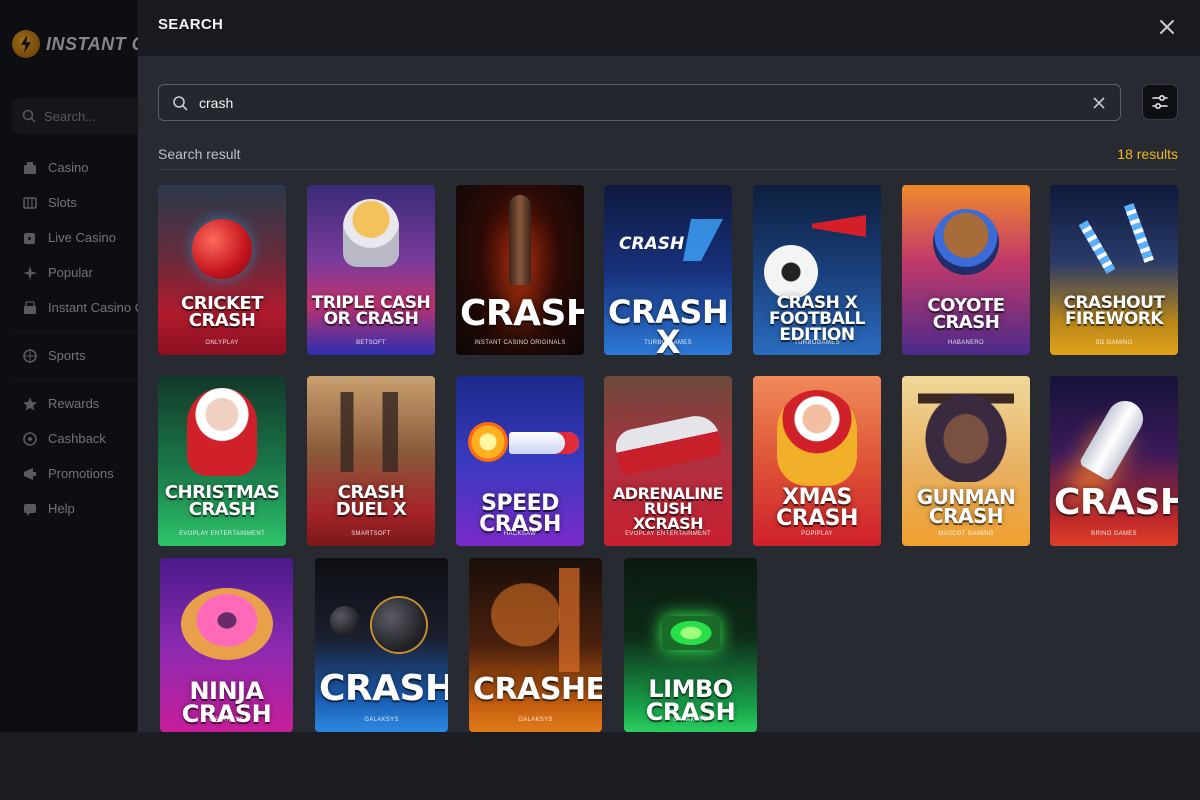 The image size is (1200, 800). What do you see at coordinates (817, 534) in the screenshot?
I see `game-provider: POPIPLAY` at bounding box center [817, 534].